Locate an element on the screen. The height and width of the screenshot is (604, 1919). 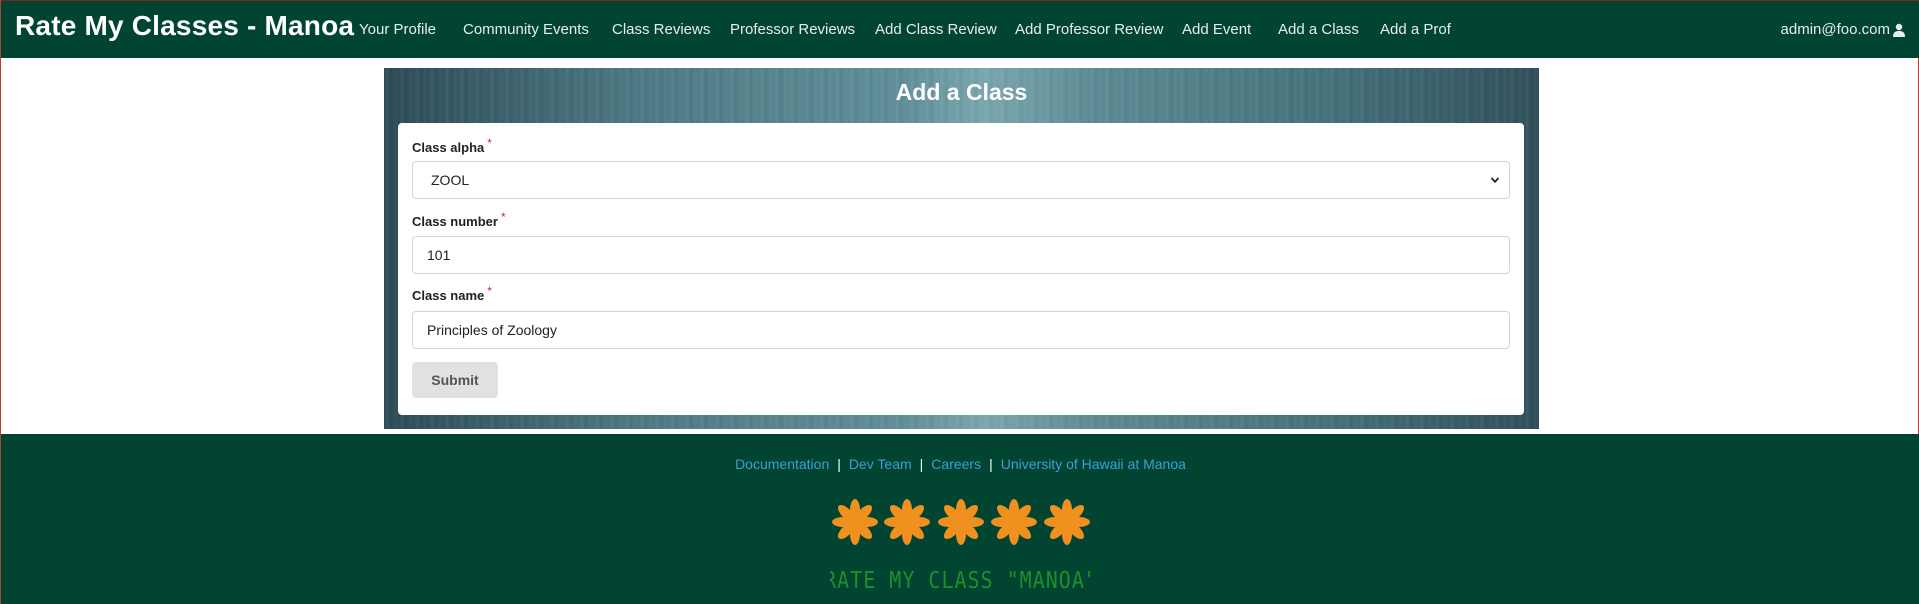
user-icon is located at coordinates (1899, 30).